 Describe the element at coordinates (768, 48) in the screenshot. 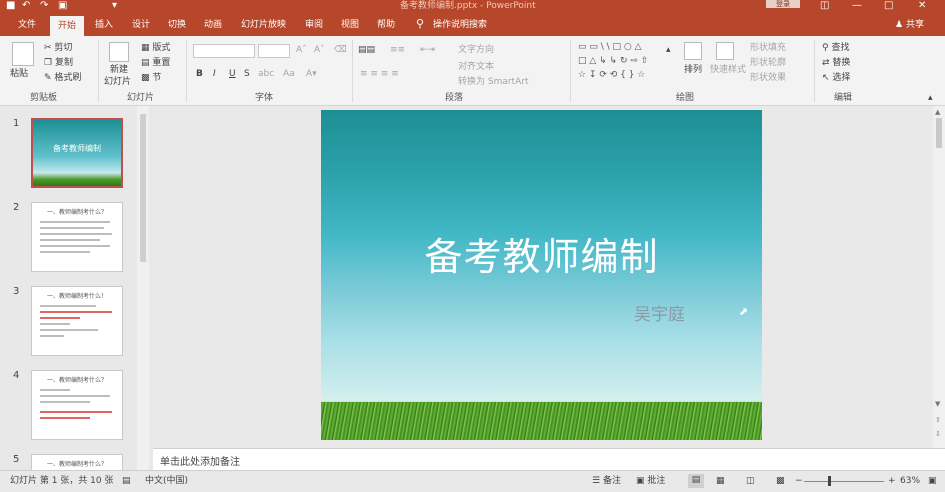

I see `shape-fill-button: 形状填充` at that location.